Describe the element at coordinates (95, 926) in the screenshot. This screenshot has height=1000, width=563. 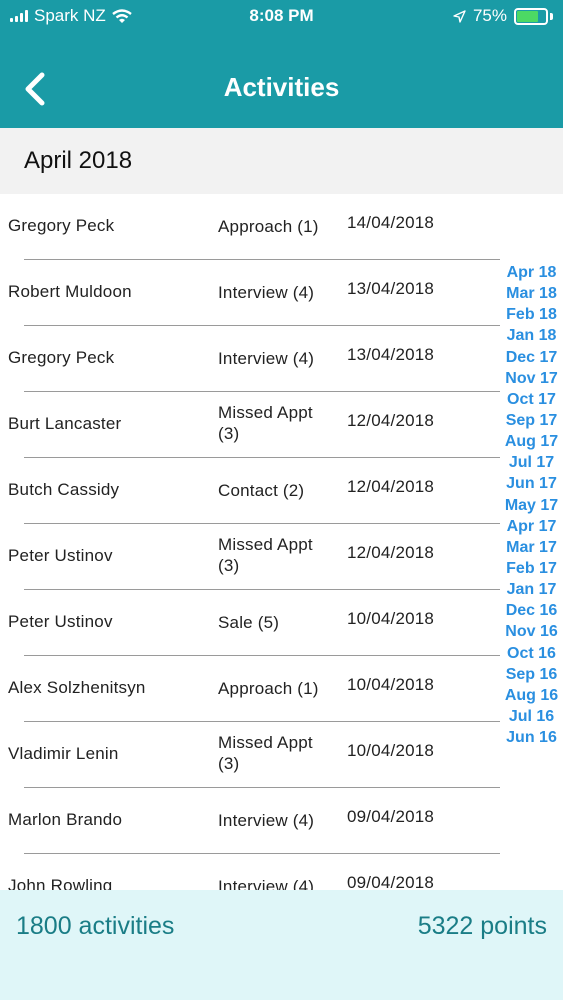
I see `activities-count: 1800 activities` at that location.